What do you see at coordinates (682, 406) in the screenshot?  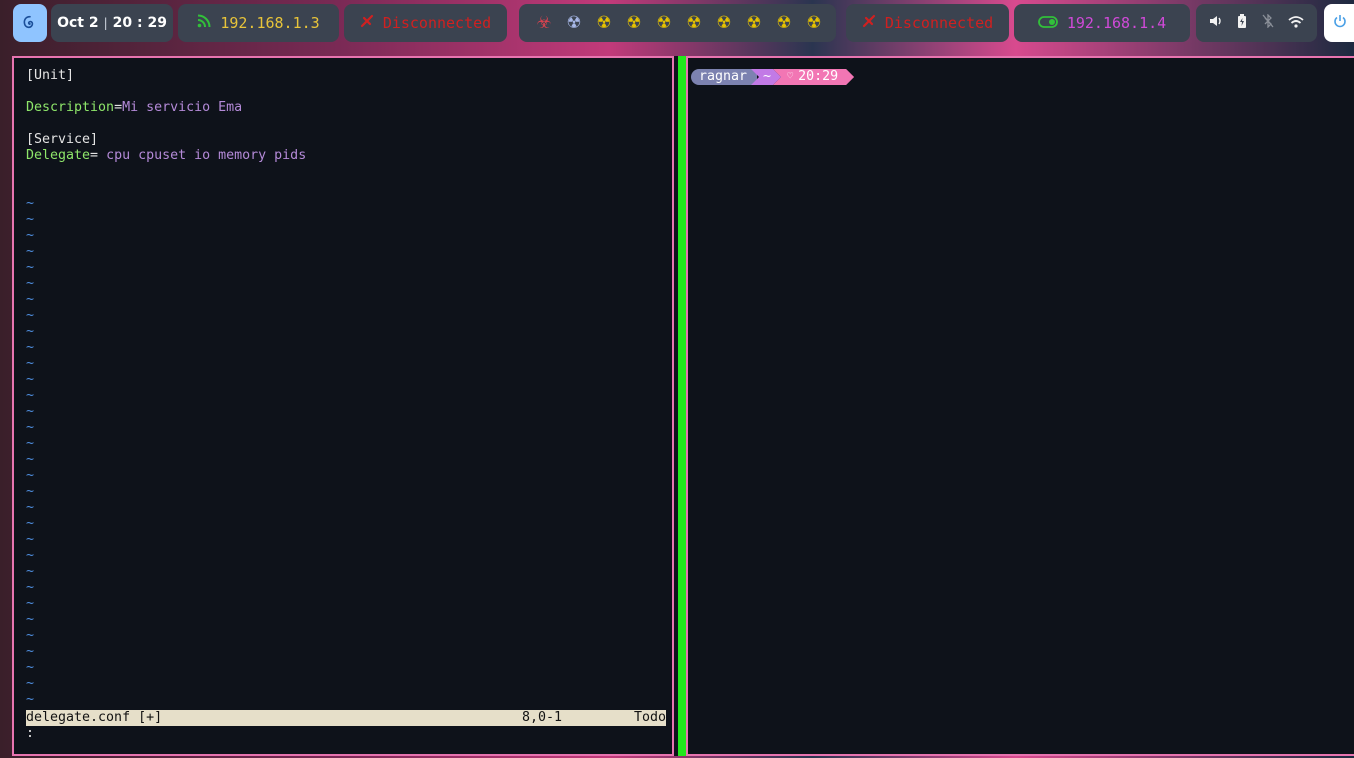 I see `pane-divider` at bounding box center [682, 406].